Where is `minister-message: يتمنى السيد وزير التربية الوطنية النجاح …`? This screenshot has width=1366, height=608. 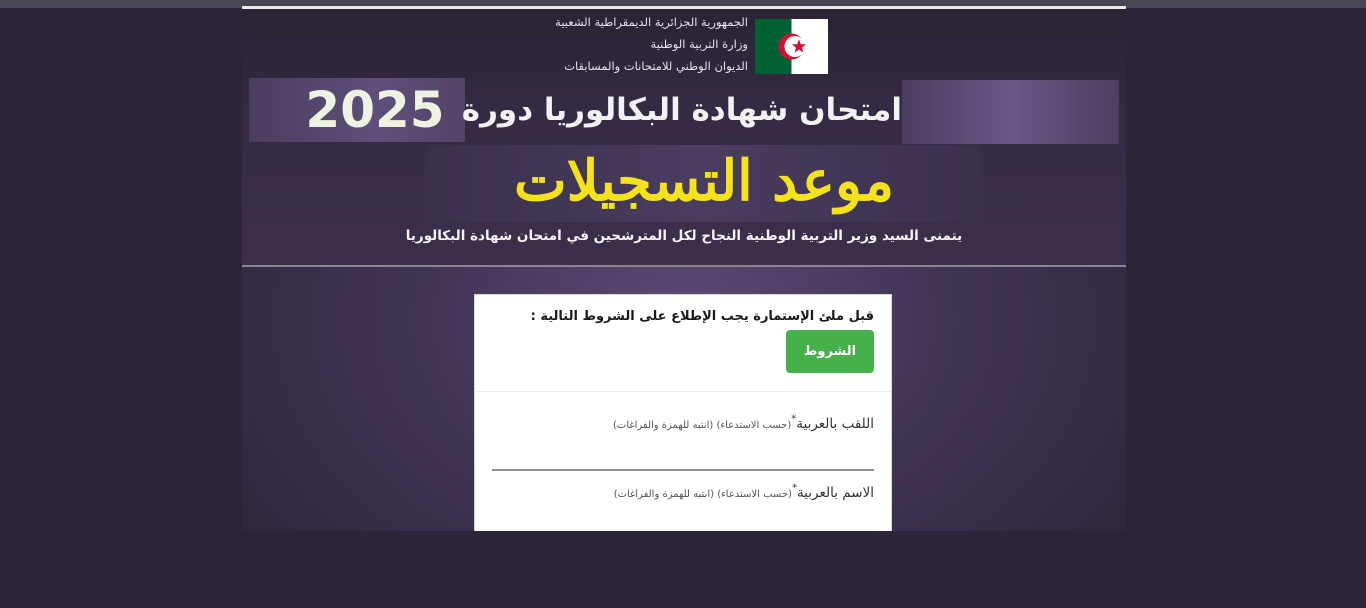 minister-message: يتمنى السيد وزير التربية الوطنية النجاح … is located at coordinates (684, 236).